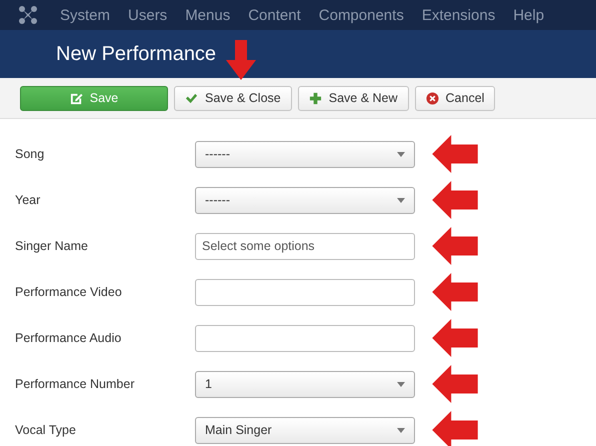 Image resolution: width=596 pixels, height=446 pixels. What do you see at coordinates (207, 15) in the screenshot?
I see `menu-item: Menus` at bounding box center [207, 15].